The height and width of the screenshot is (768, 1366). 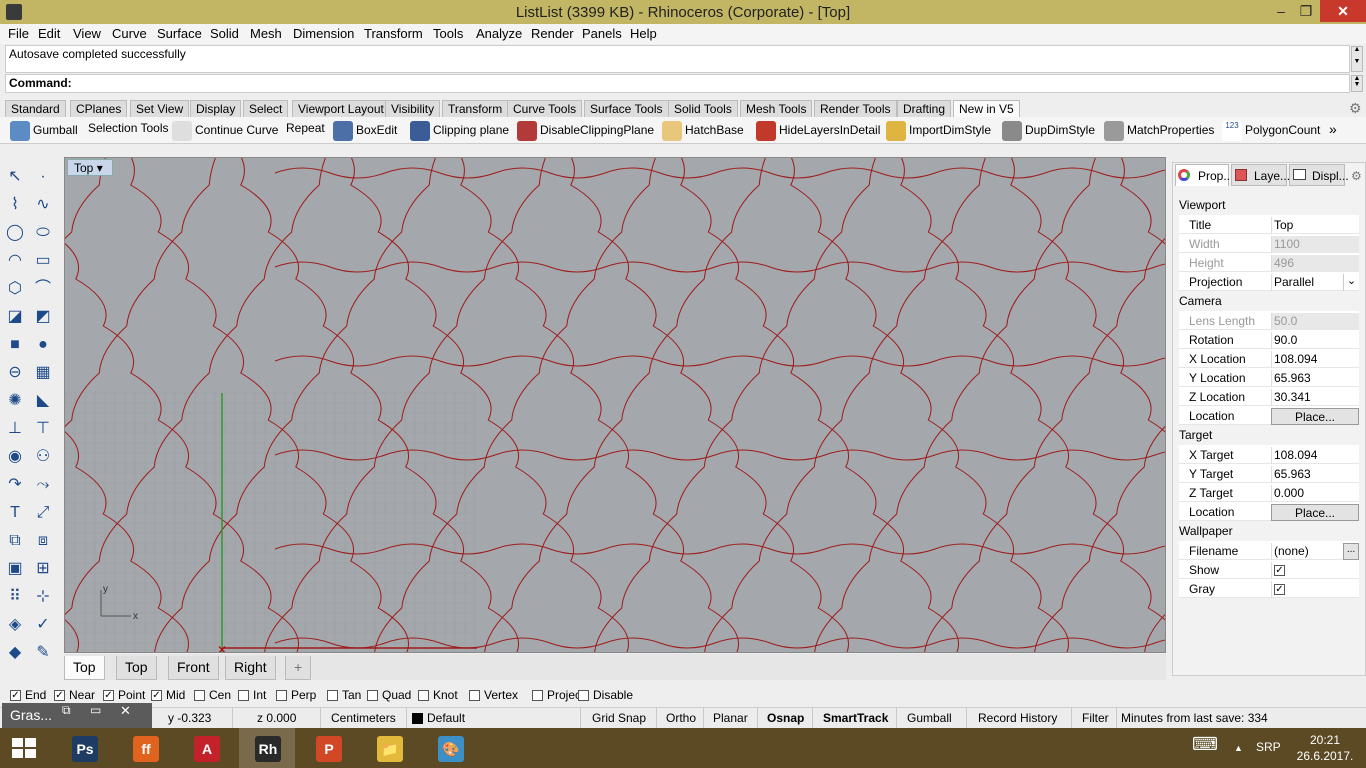 What do you see at coordinates (129, 33) in the screenshot?
I see `menu-curve: Curve` at bounding box center [129, 33].